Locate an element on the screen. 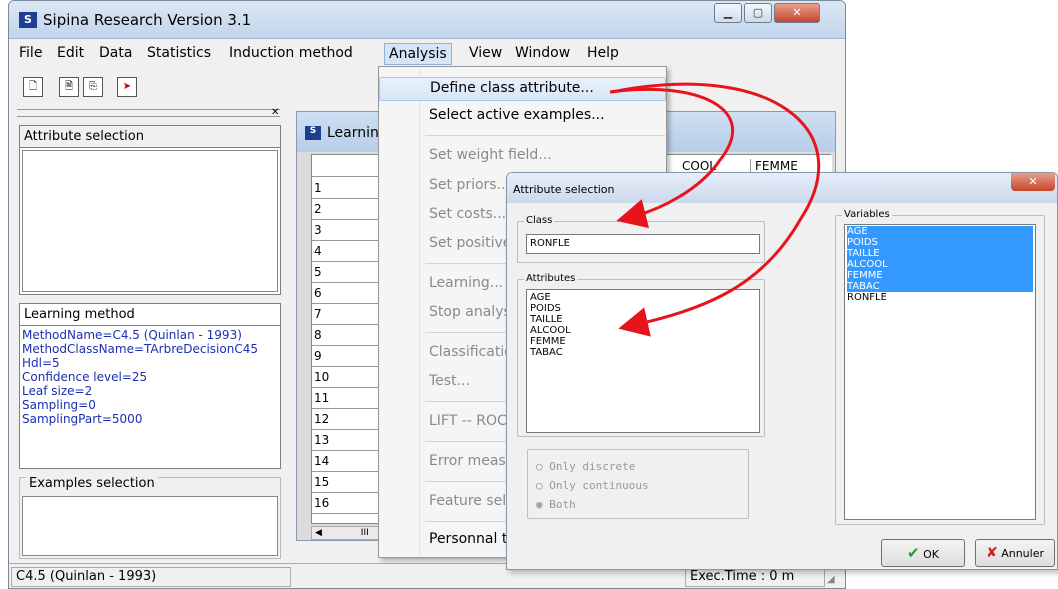 The image size is (1058, 589). annotation-arrows is located at coordinates (715, 209).